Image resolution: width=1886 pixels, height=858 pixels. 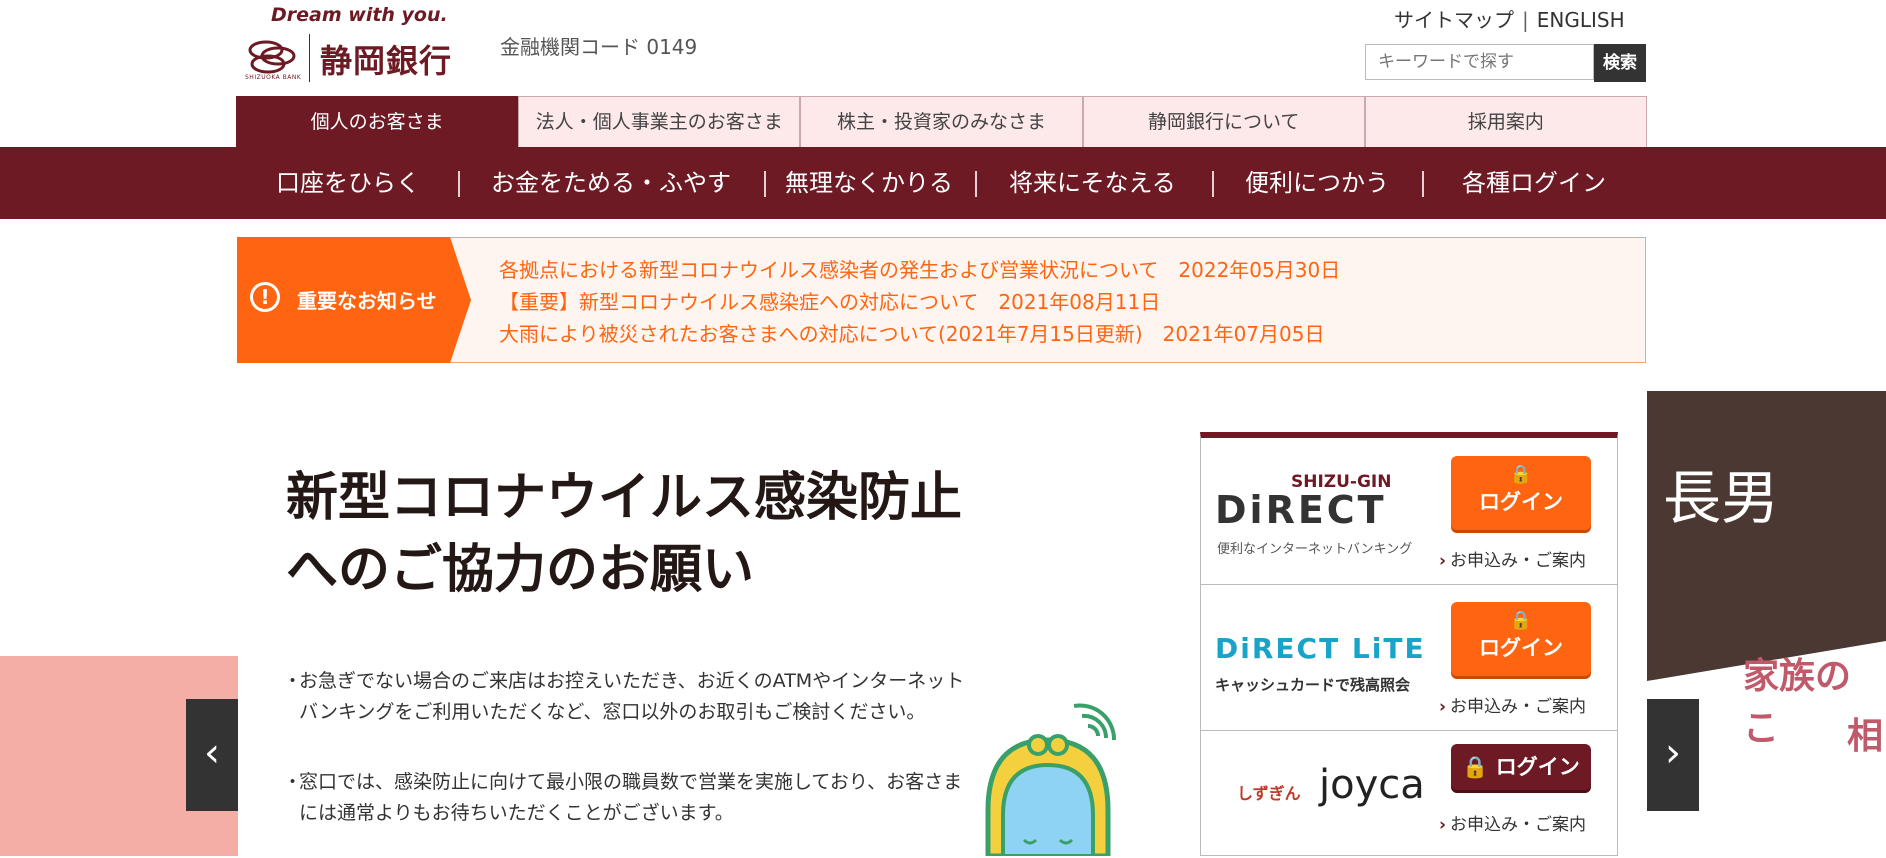 What do you see at coordinates (1454, 20) in the screenshot?
I see `sitemap-link: サイトマップ` at bounding box center [1454, 20].